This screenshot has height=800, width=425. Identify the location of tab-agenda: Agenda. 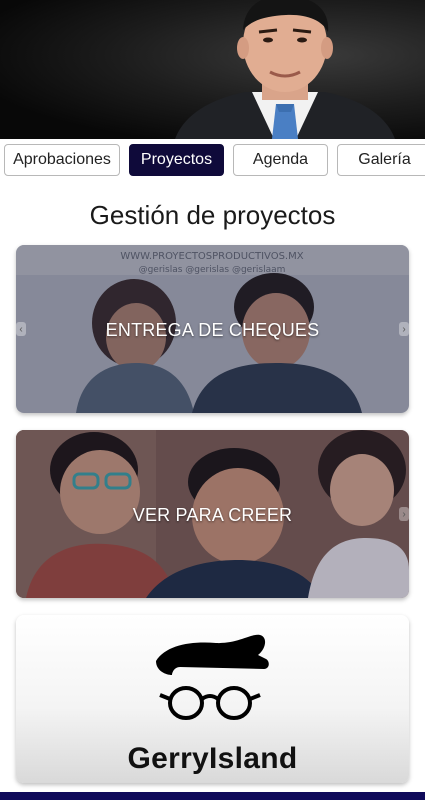
(280, 160).